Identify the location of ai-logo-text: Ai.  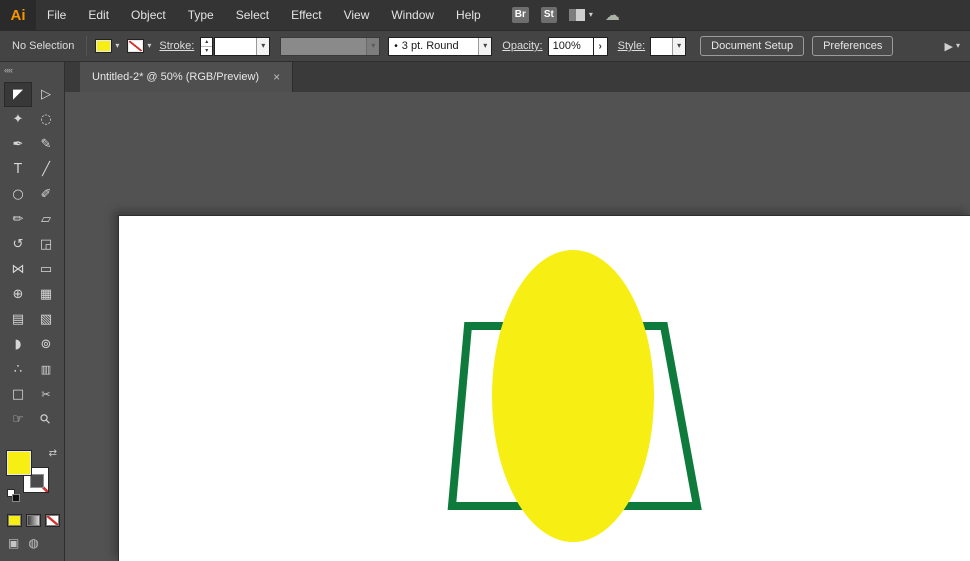
(18, 15).